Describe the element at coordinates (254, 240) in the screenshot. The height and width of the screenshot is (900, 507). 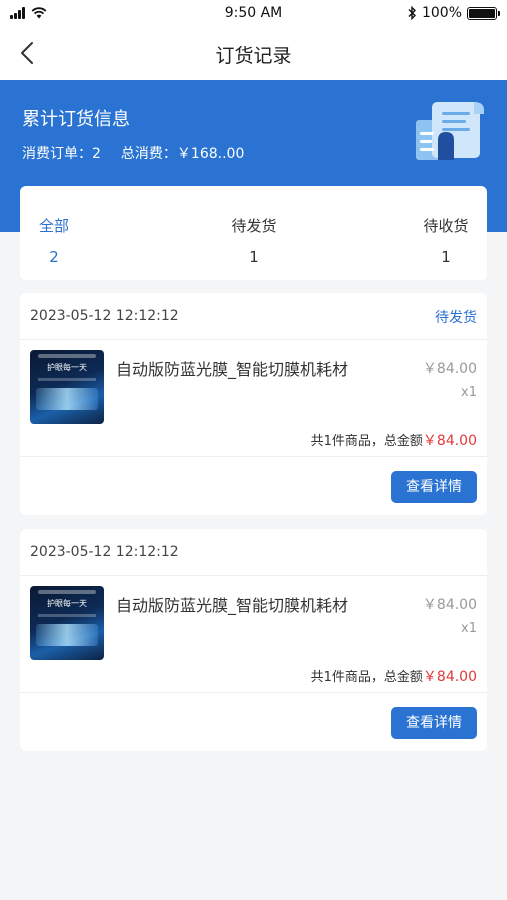
I see `tab-pending-shipment: 待发货 1` at that location.